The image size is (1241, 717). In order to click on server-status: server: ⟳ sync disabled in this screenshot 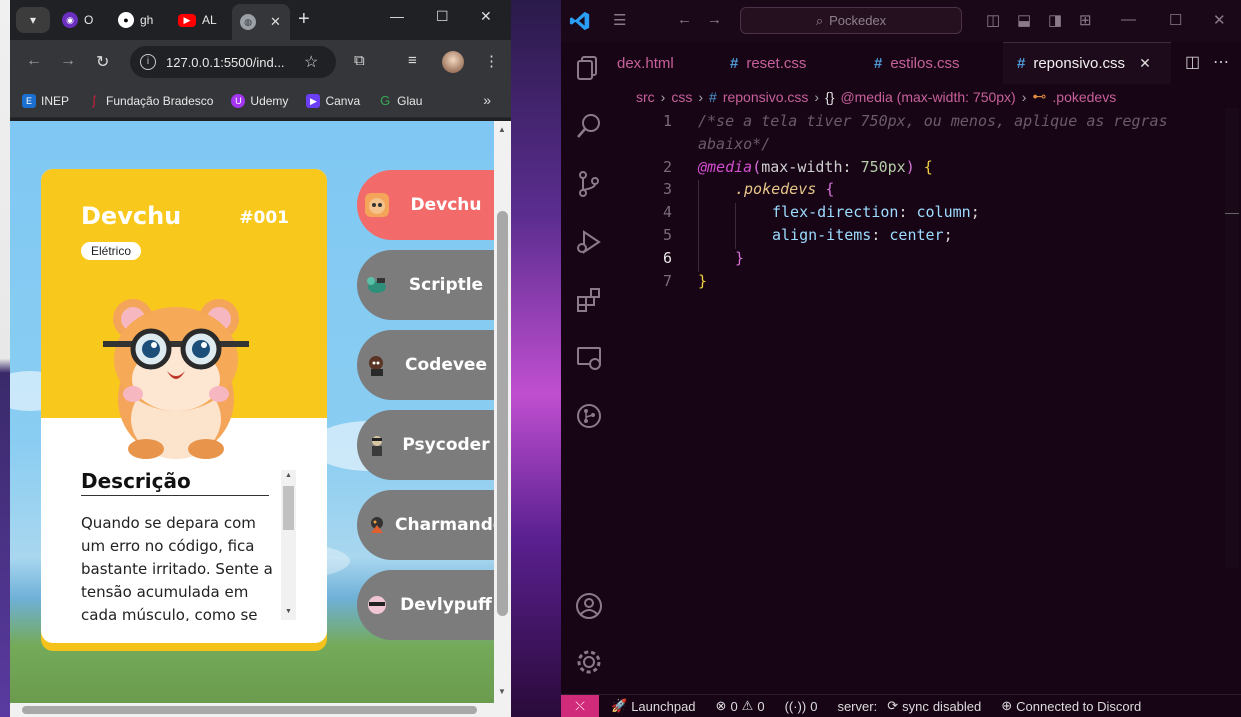, I will do `click(909, 706)`.